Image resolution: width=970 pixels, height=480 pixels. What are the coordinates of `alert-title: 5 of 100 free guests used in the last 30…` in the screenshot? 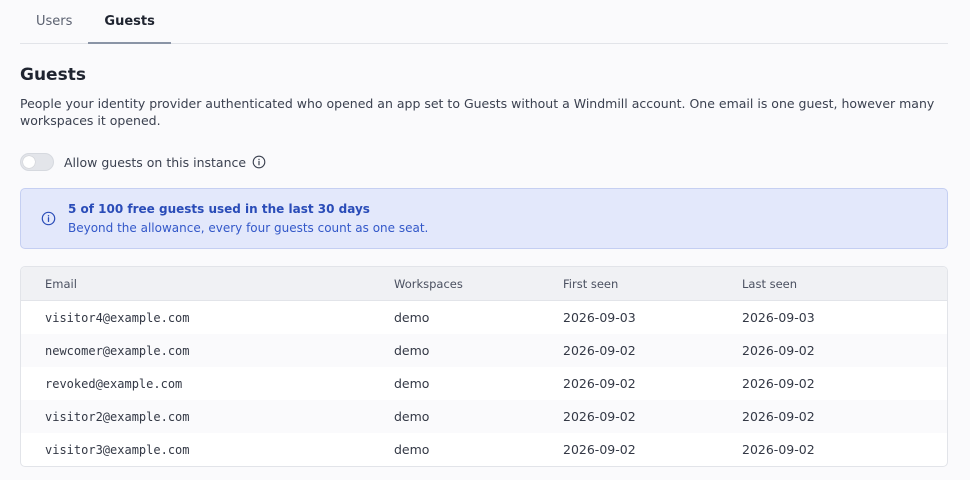 It's located at (219, 209).